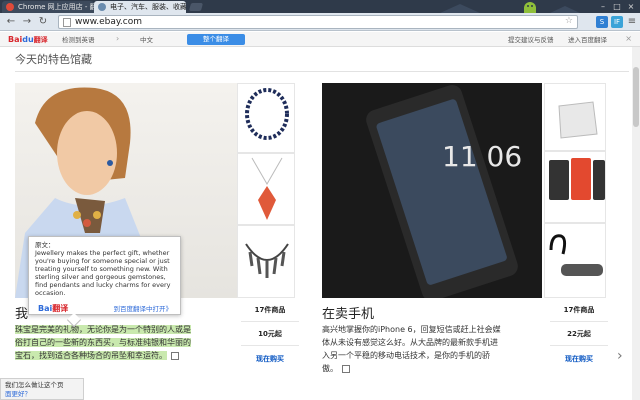 The height and width of the screenshot is (400, 640). I want to click on forward-icon: →, so click(27, 22).